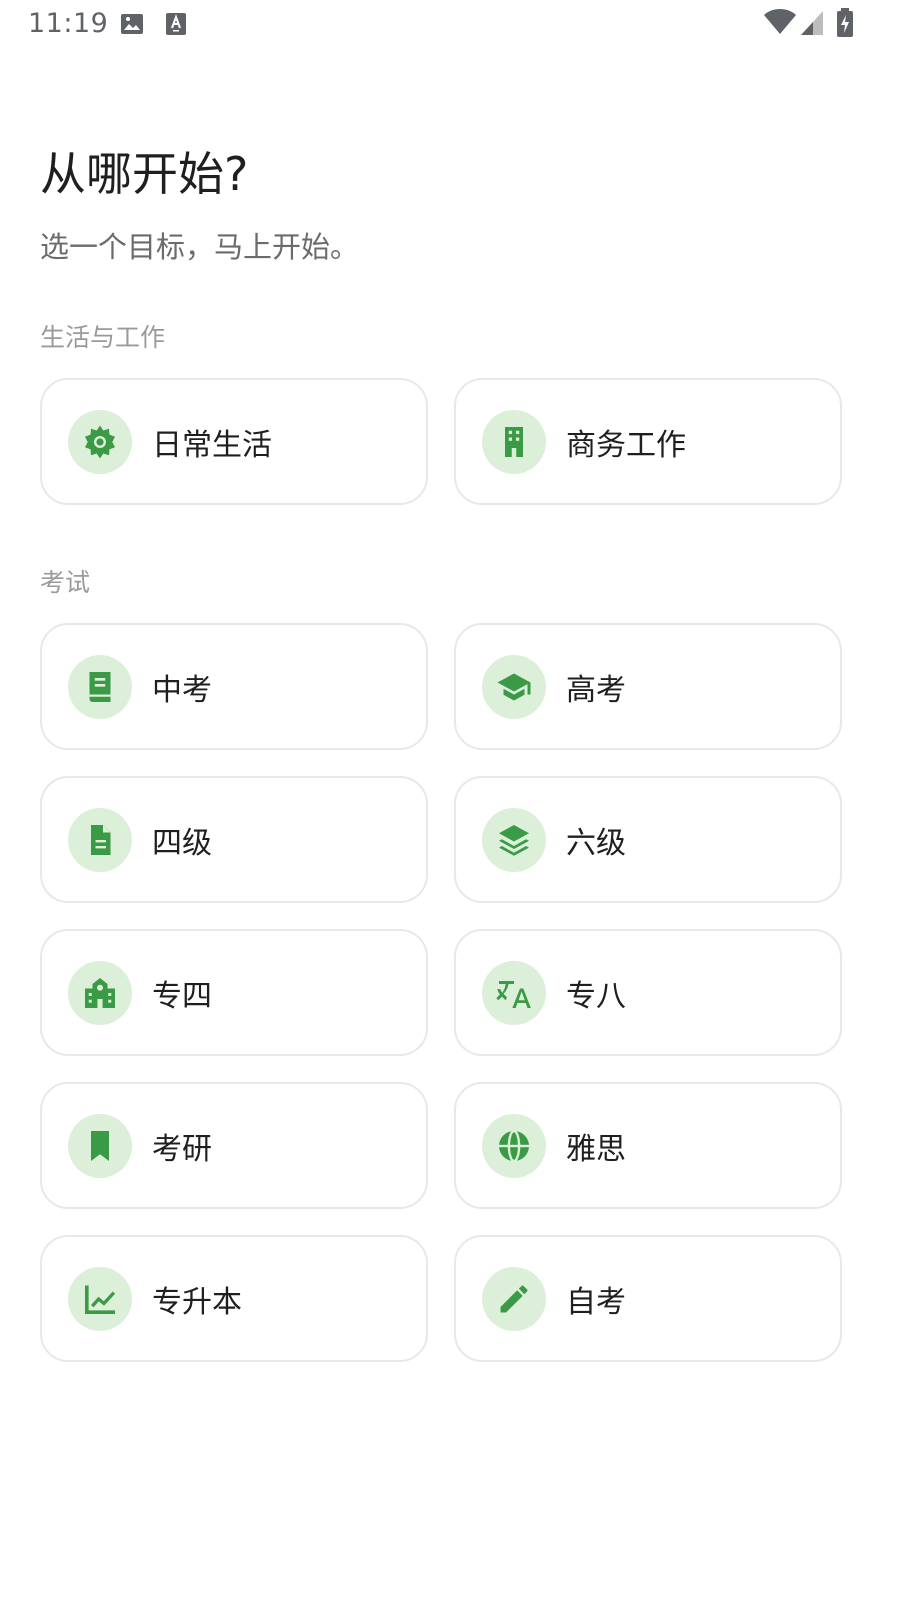 This screenshot has height=1600, width=900. What do you see at coordinates (68, 23) in the screenshot?
I see `status-time: 11:19` at bounding box center [68, 23].